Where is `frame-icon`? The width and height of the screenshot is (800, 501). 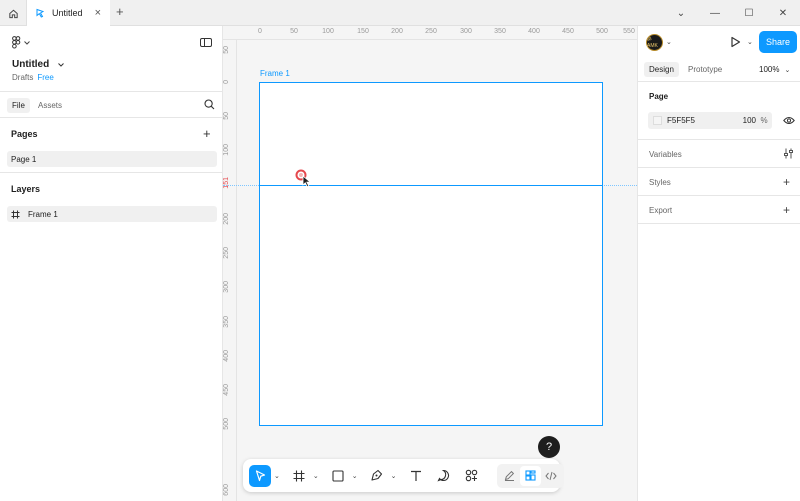 frame-icon is located at coordinates (299, 475).